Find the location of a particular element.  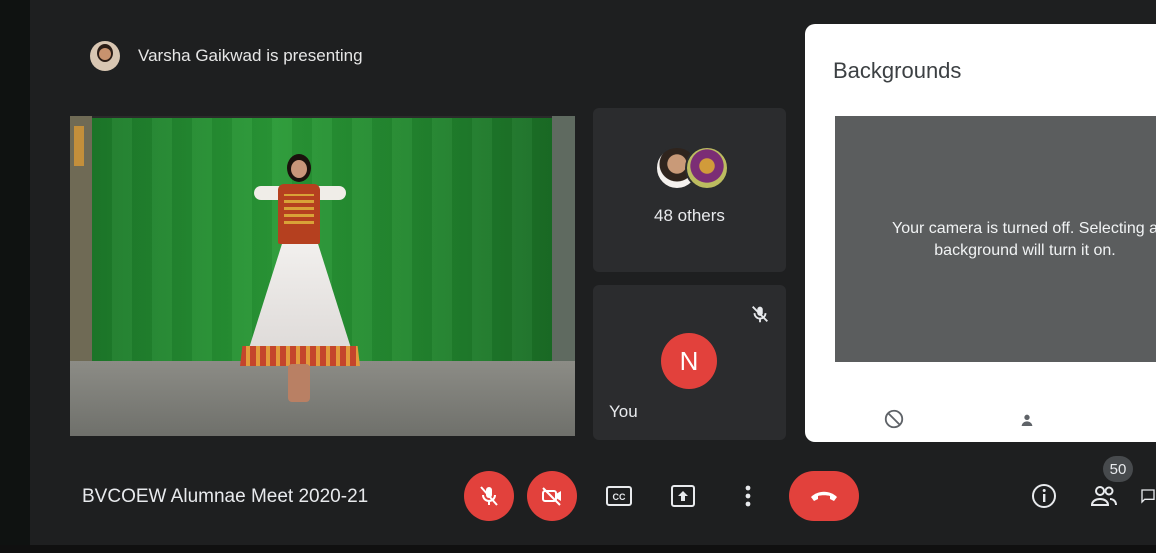

mic-toggle-button is located at coordinates (489, 496).